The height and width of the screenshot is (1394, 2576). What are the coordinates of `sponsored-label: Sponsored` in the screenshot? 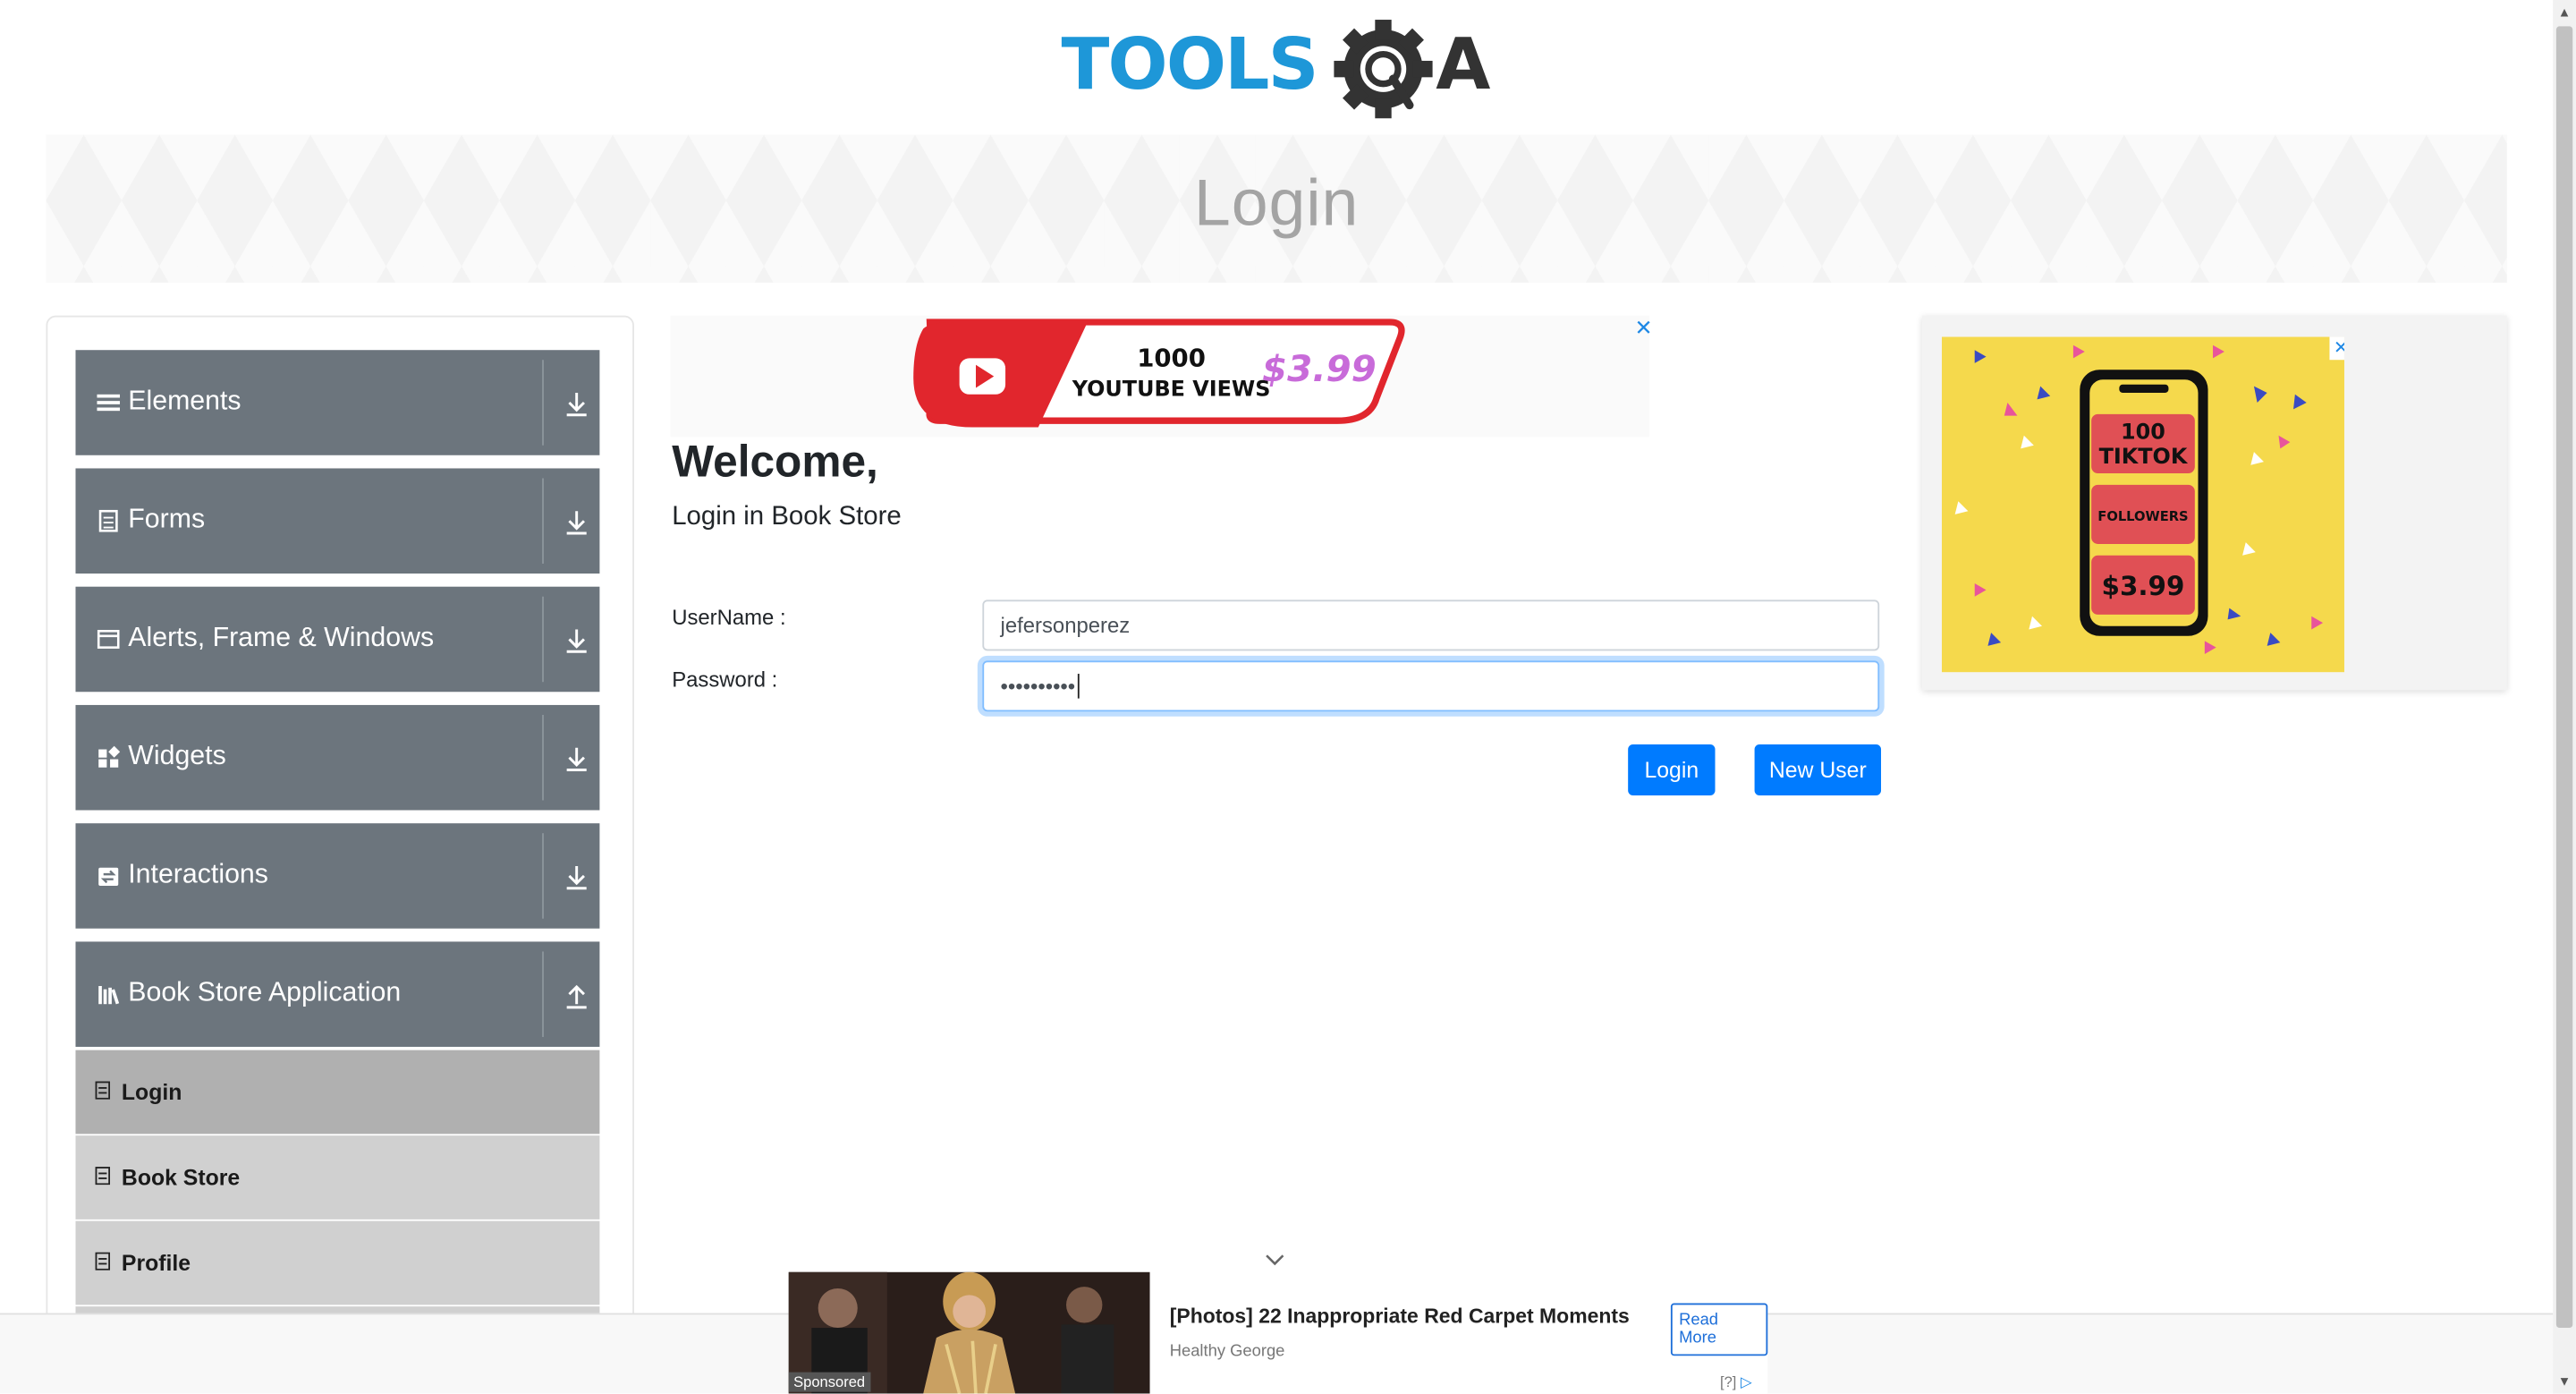 It's located at (829, 1382).